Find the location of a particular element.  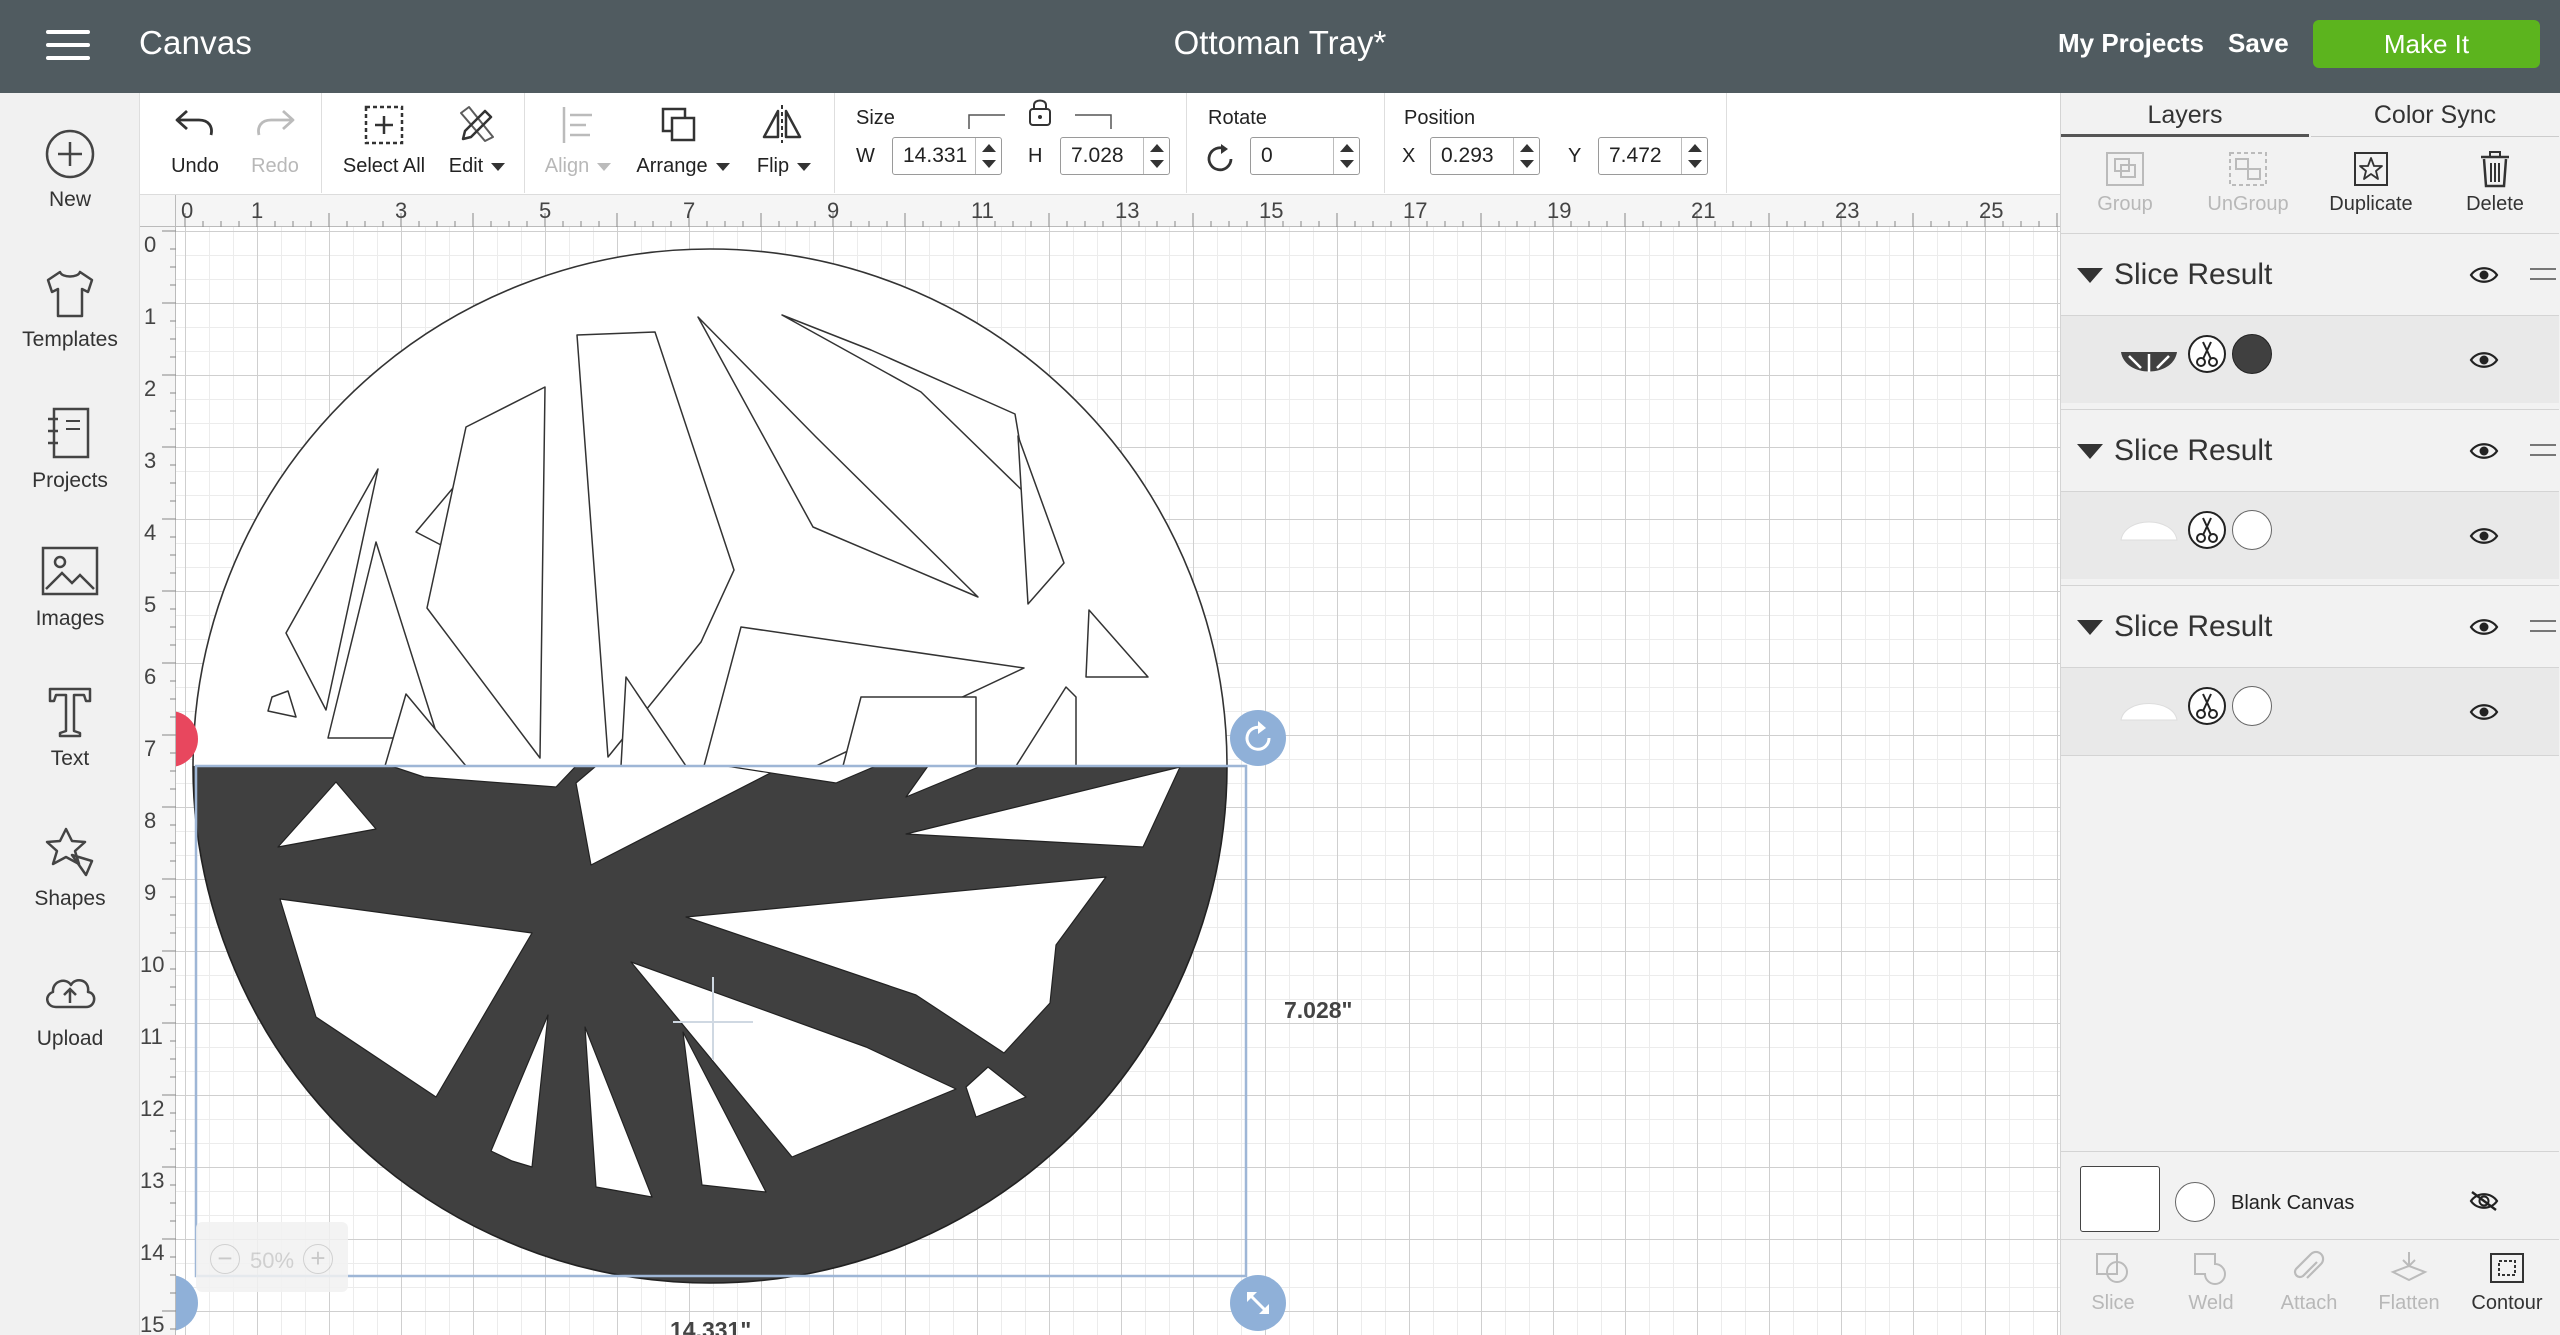

lock-aspect-icon is located at coordinates (1040, 116).